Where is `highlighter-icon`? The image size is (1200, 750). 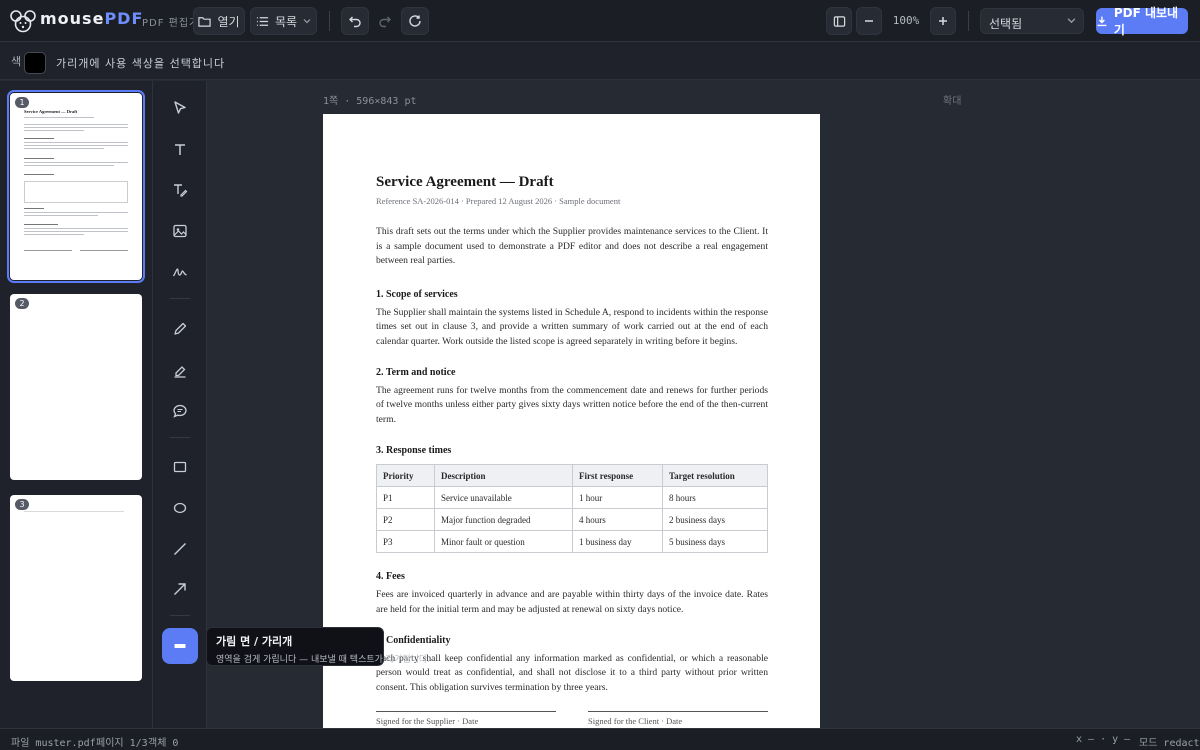
highlighter-icon is located at coordinates (180, 372).